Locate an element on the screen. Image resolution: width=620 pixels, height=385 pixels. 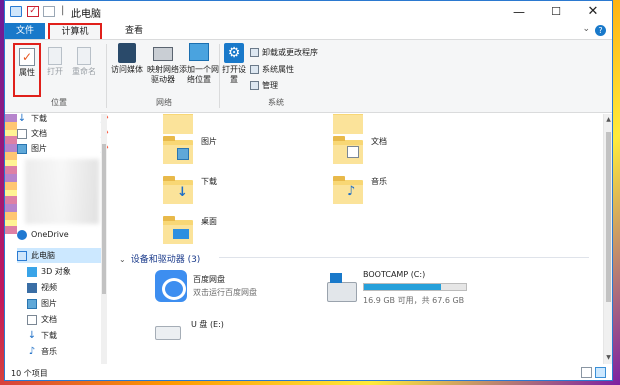
computer-icon is located at coordinates (22, 255).